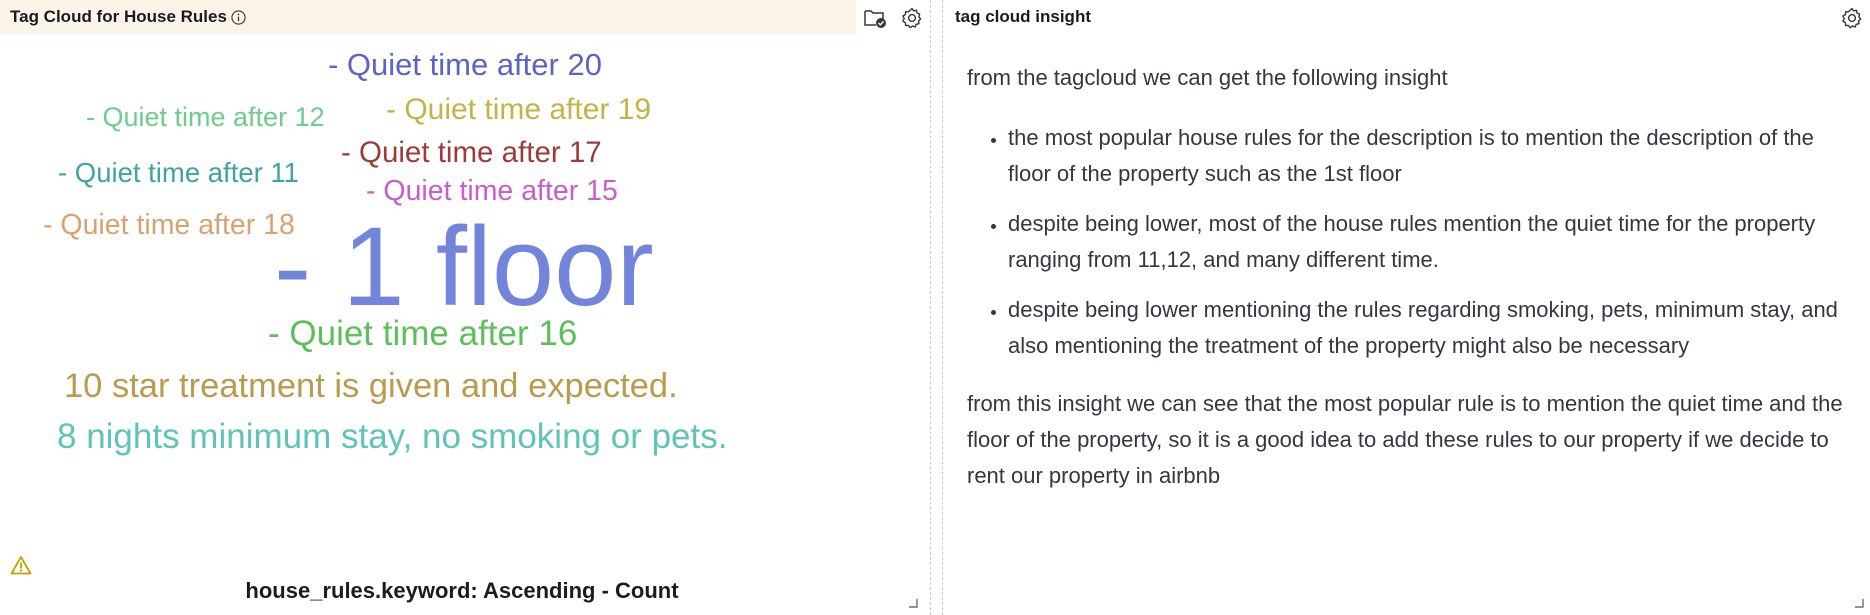  Describe the element at coordinates (371, 386) in the screenshot. I see `tag-star-treatment: 10 star treatment is given and expected.` at that location.